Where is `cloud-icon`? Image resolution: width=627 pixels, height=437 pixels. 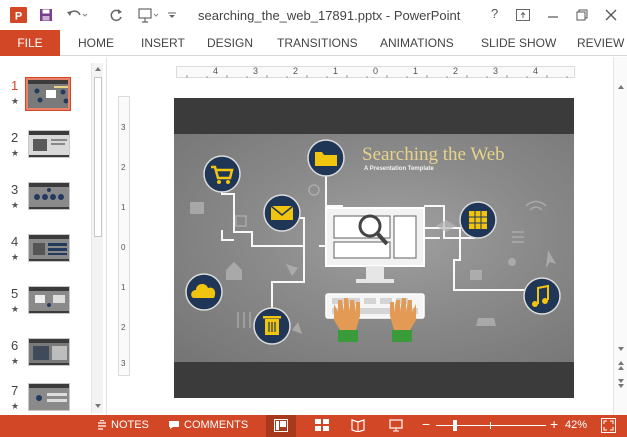
cloud-icon is located at coordinates (204, 292).